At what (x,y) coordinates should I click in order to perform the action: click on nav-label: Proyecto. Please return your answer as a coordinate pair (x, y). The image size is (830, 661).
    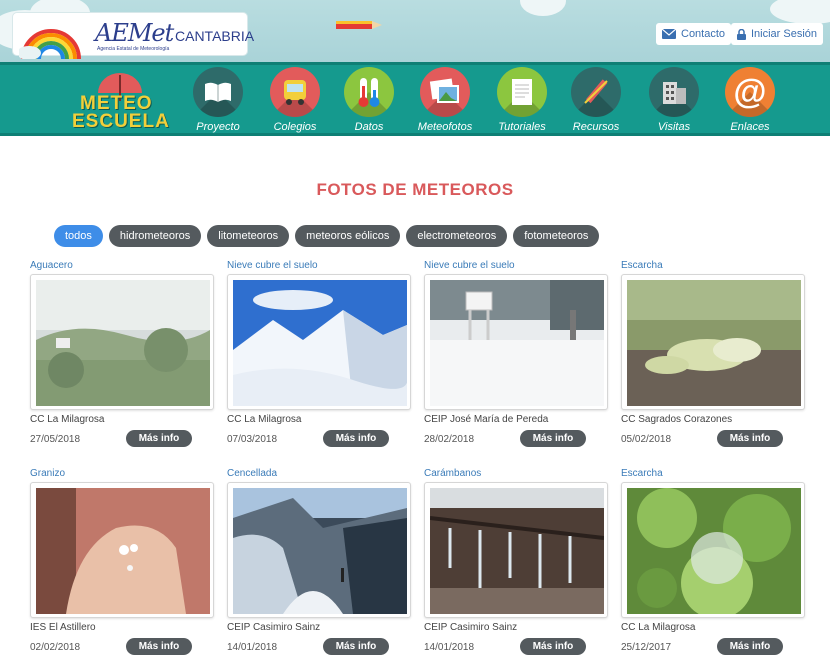
    Looking at the image, I should click on (218, 127).